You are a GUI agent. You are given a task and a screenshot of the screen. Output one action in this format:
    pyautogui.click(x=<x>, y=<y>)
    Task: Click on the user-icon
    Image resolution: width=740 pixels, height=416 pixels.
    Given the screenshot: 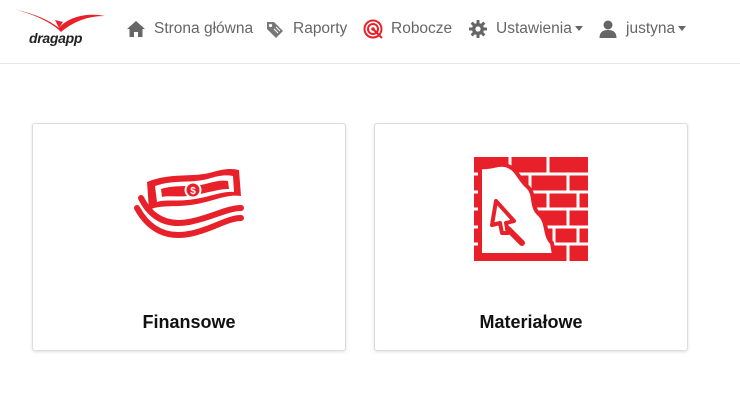 What is the action you would take?
    pyautogui.click(x=608, y=29)
    